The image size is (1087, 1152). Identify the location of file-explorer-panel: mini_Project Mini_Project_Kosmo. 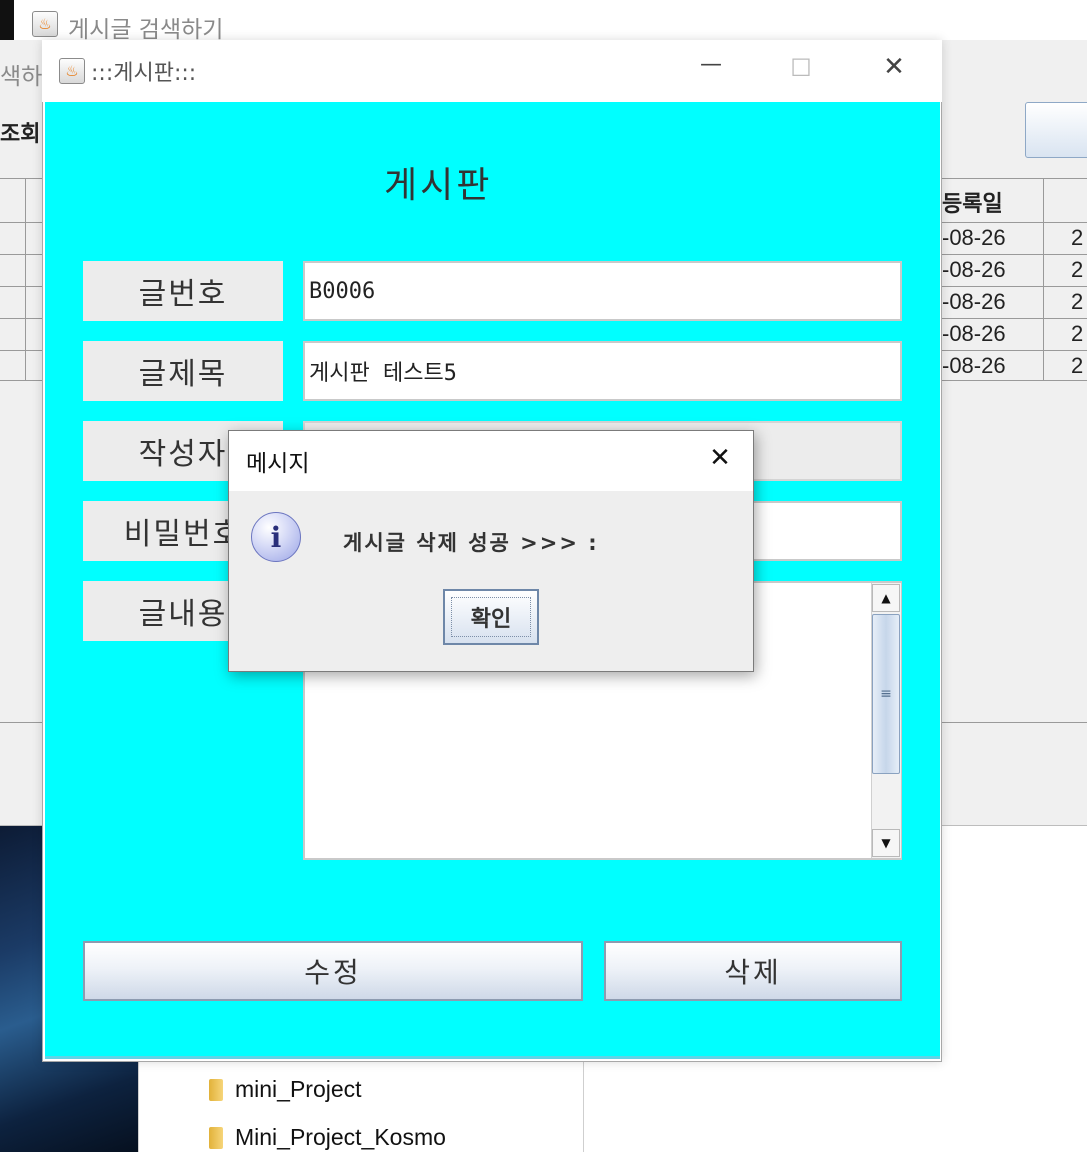
(361, 1106).